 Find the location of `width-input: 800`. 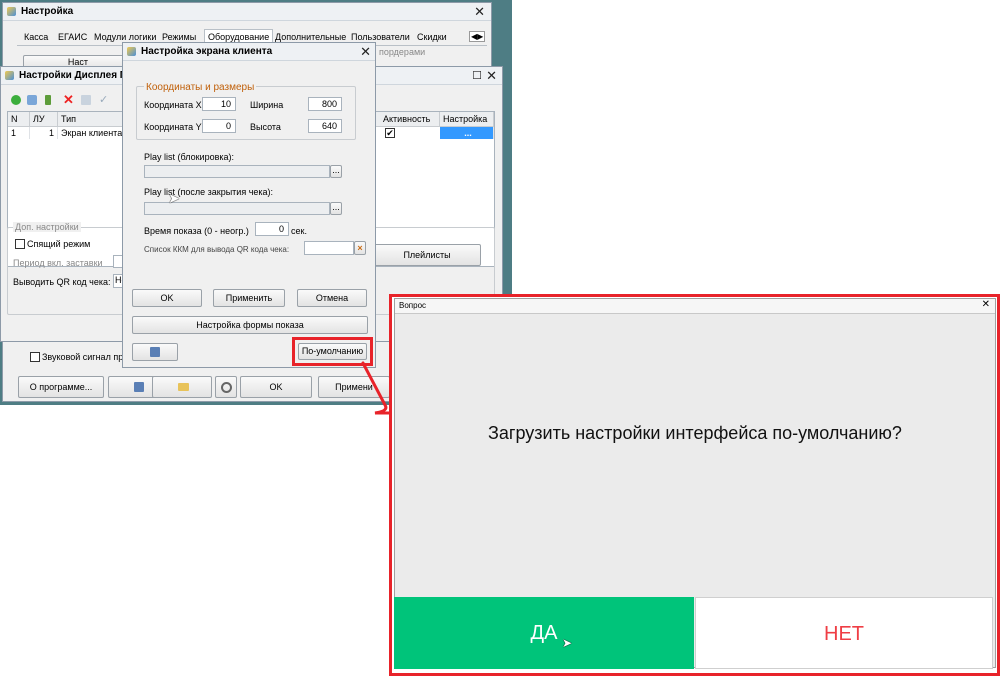

width-input: 800 is located at coordinates (325, 104).